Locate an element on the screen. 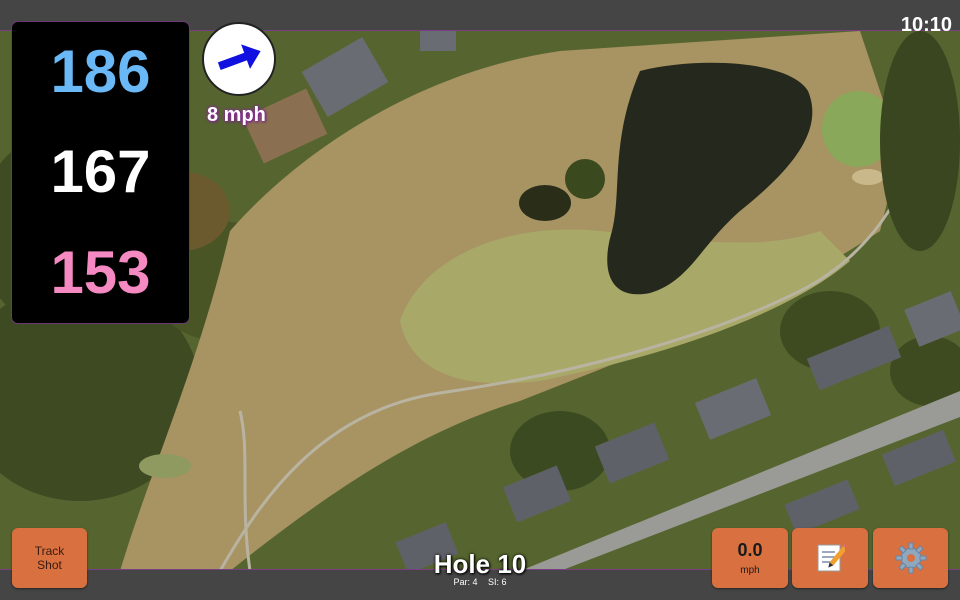 This screenshot has height=600, width=960. notes-button is located at coordinates (830, 558).